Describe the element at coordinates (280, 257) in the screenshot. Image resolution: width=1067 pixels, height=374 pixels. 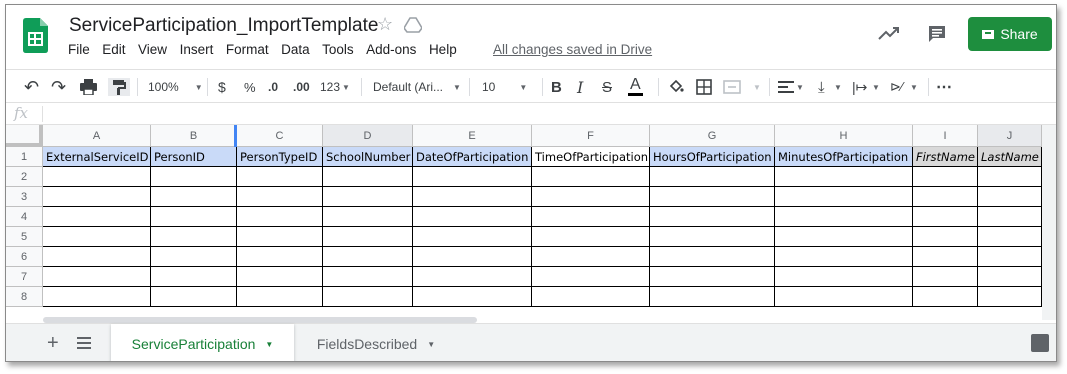
I see `cell-c6` at that location.